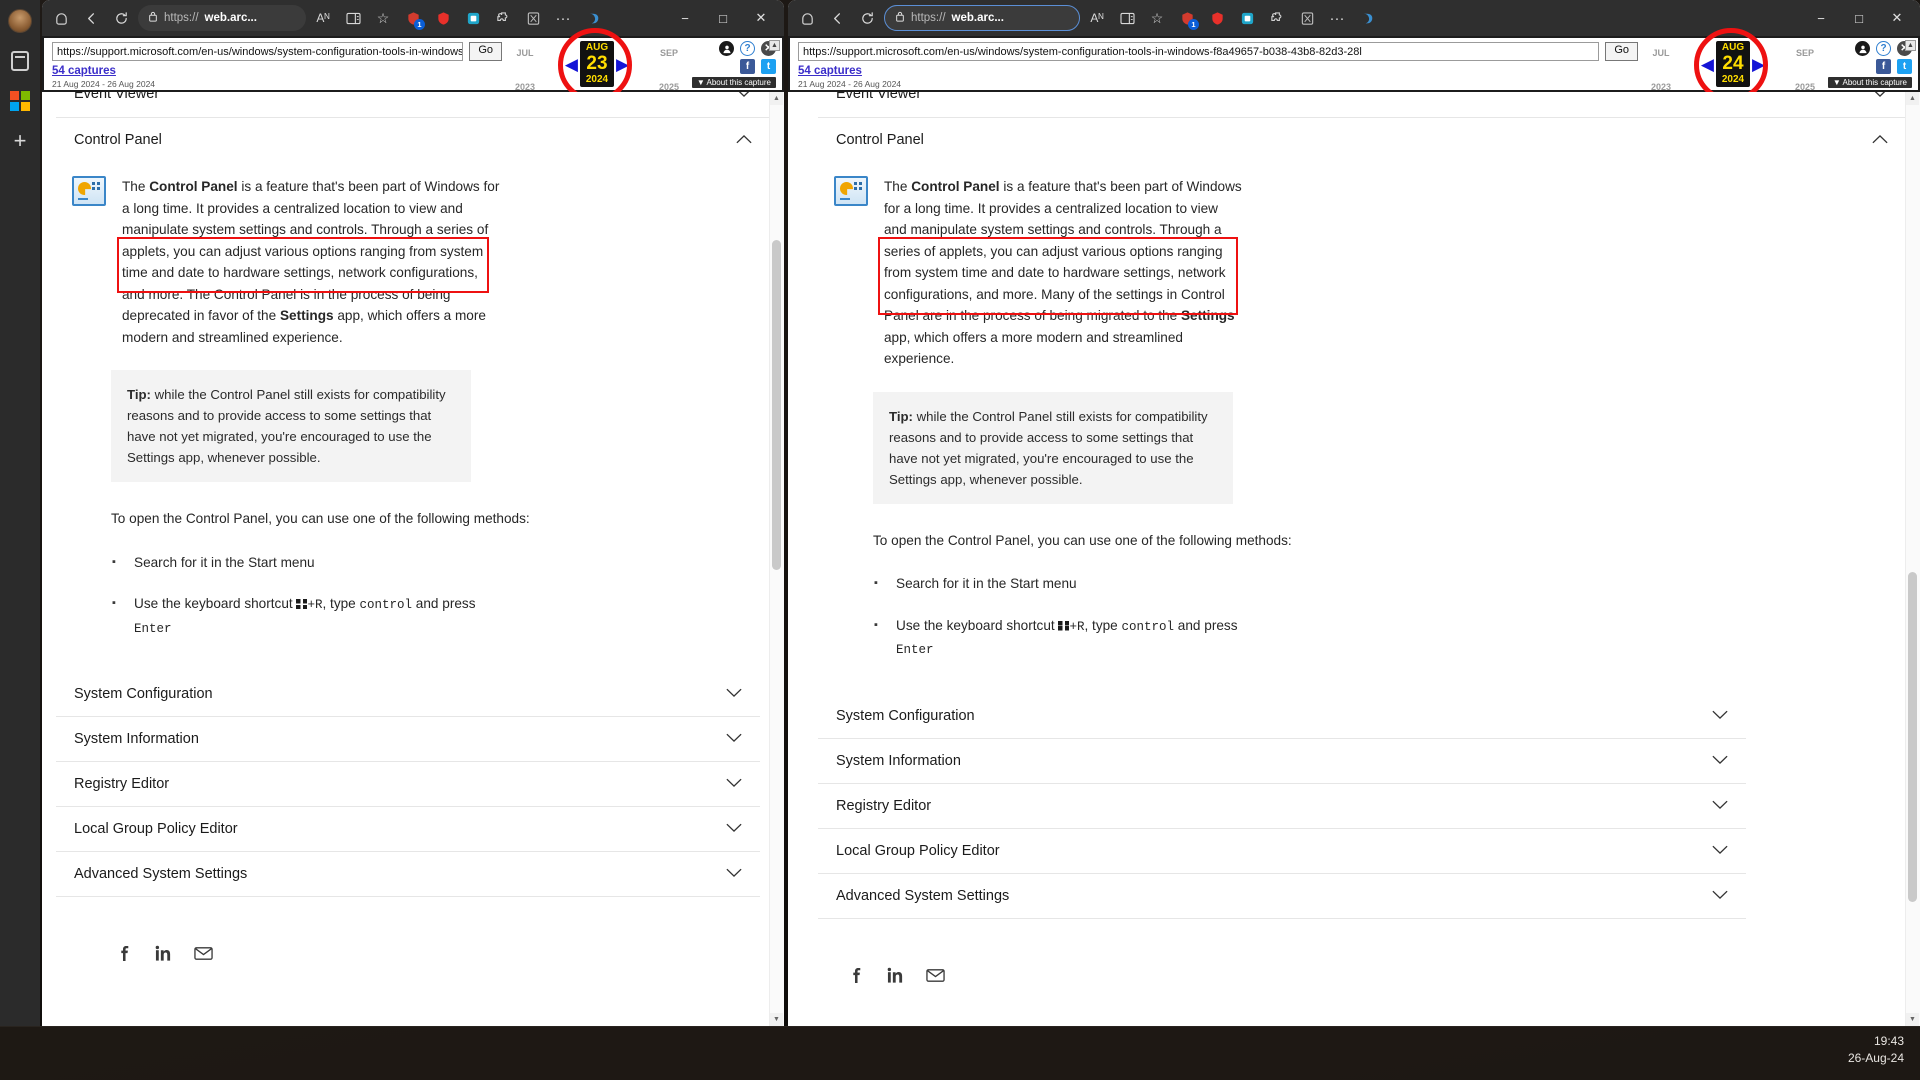 This screenshot has height=1080, width=1920. I want to click on wayback-scroll-up-right: ▲, so click(1910, 45).